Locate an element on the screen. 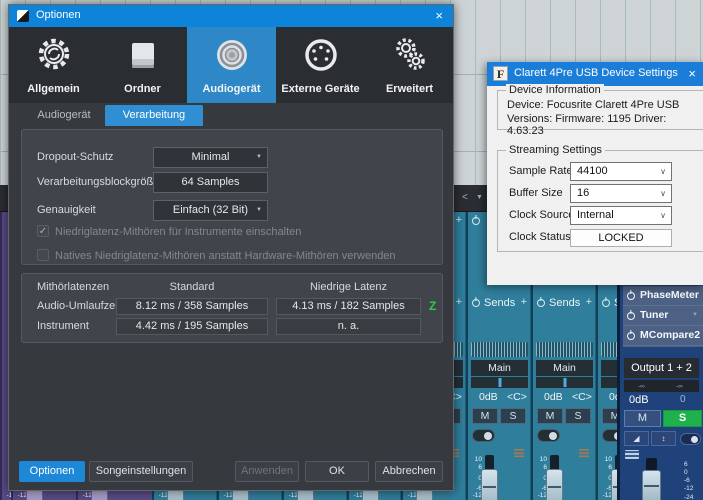 The width and height of the screenshot is (703, 500). field-value: 64 Samples is located at coordinates (210, 182).